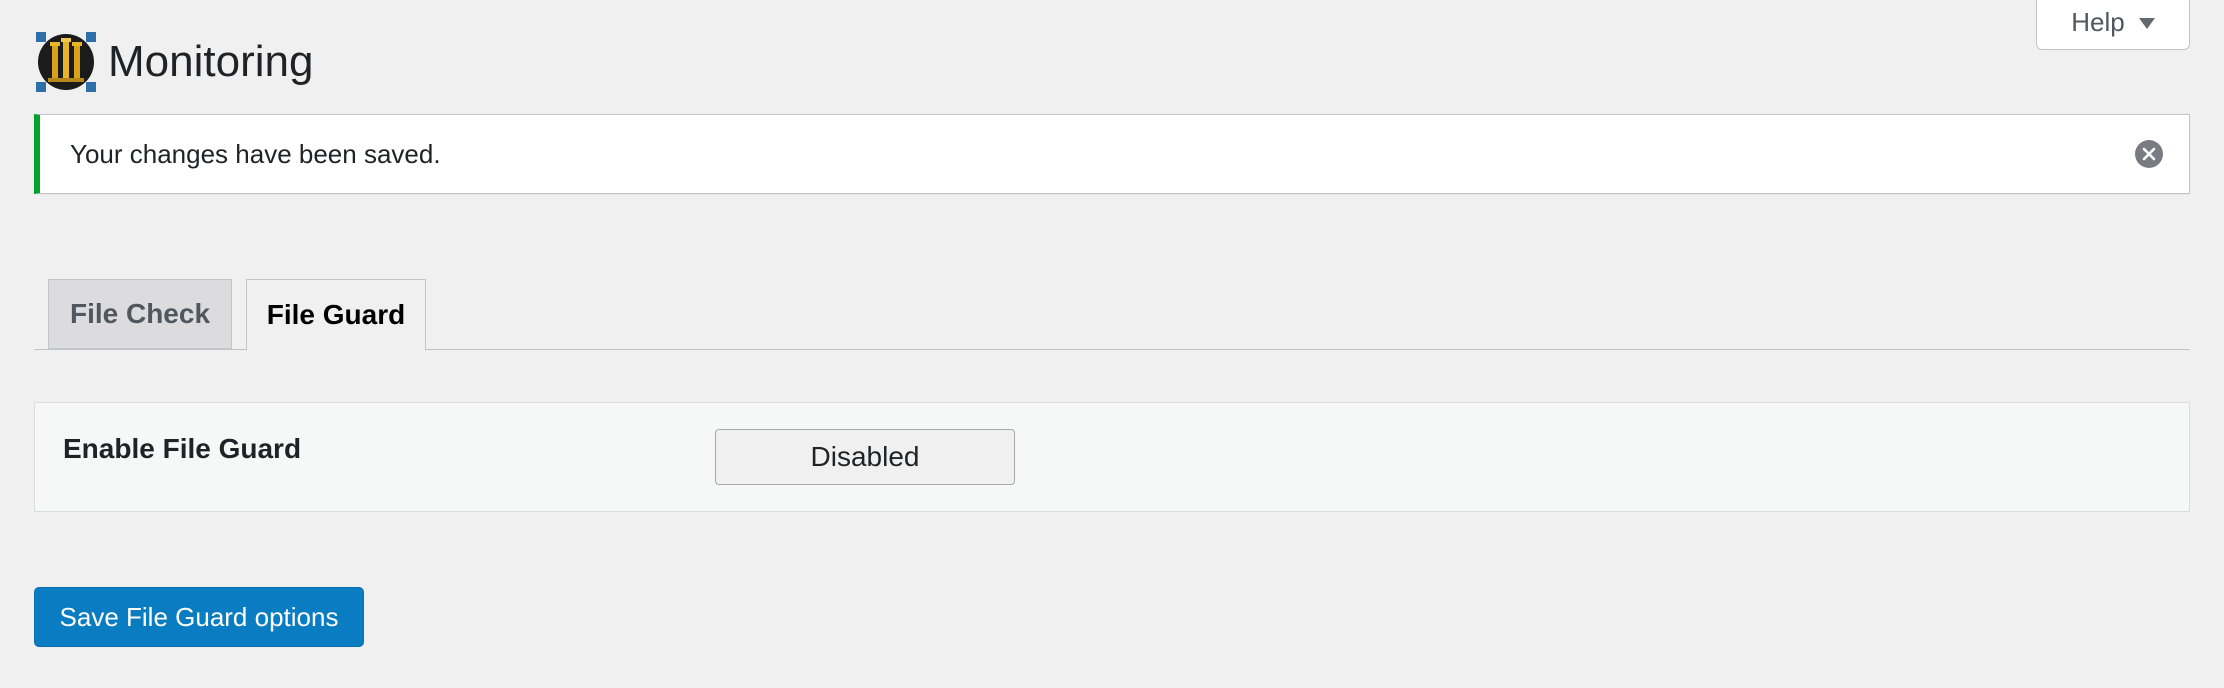  Describe the element at coordinates (1112, 314) in the screenshot. I see `nav-tabs: File Check File Guard` at that location.